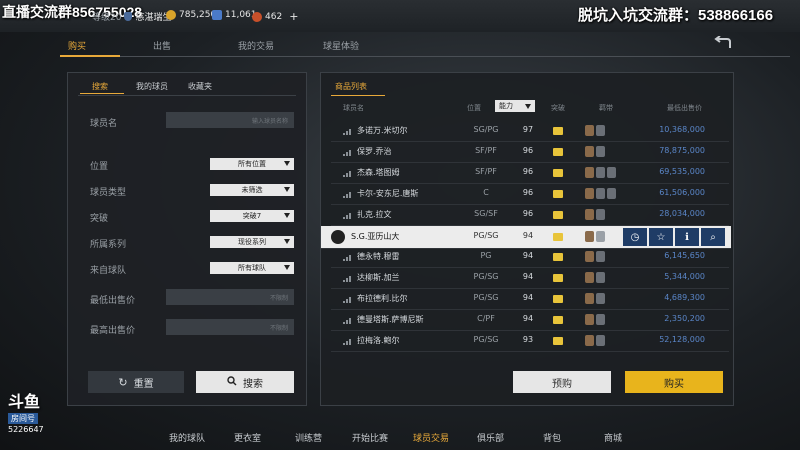  Describe the element at coordinates (353, 108) in the screenshot. I see `header-player-name: 球员名` at that location.